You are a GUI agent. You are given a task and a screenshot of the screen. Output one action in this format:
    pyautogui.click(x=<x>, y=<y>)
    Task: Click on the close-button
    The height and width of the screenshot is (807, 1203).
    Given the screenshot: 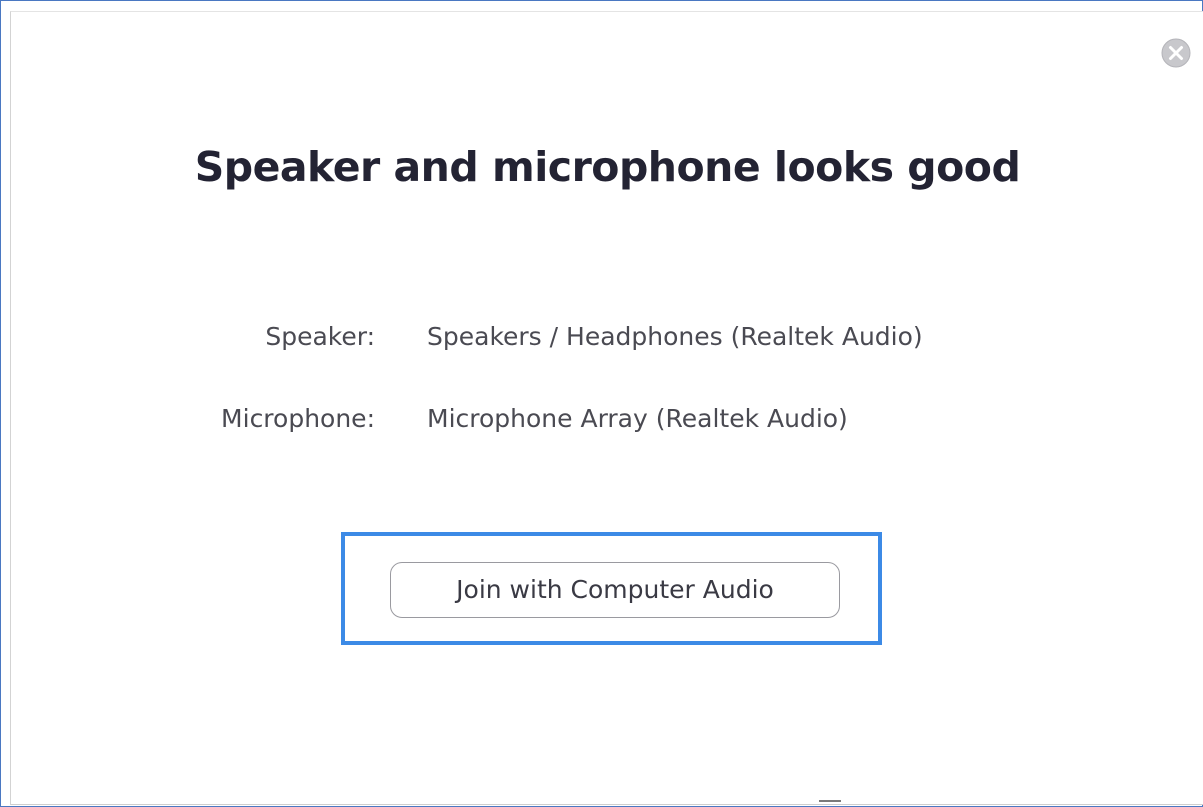 What is the action you would take?
    pyautogui.click(x=1176, y=53)
    